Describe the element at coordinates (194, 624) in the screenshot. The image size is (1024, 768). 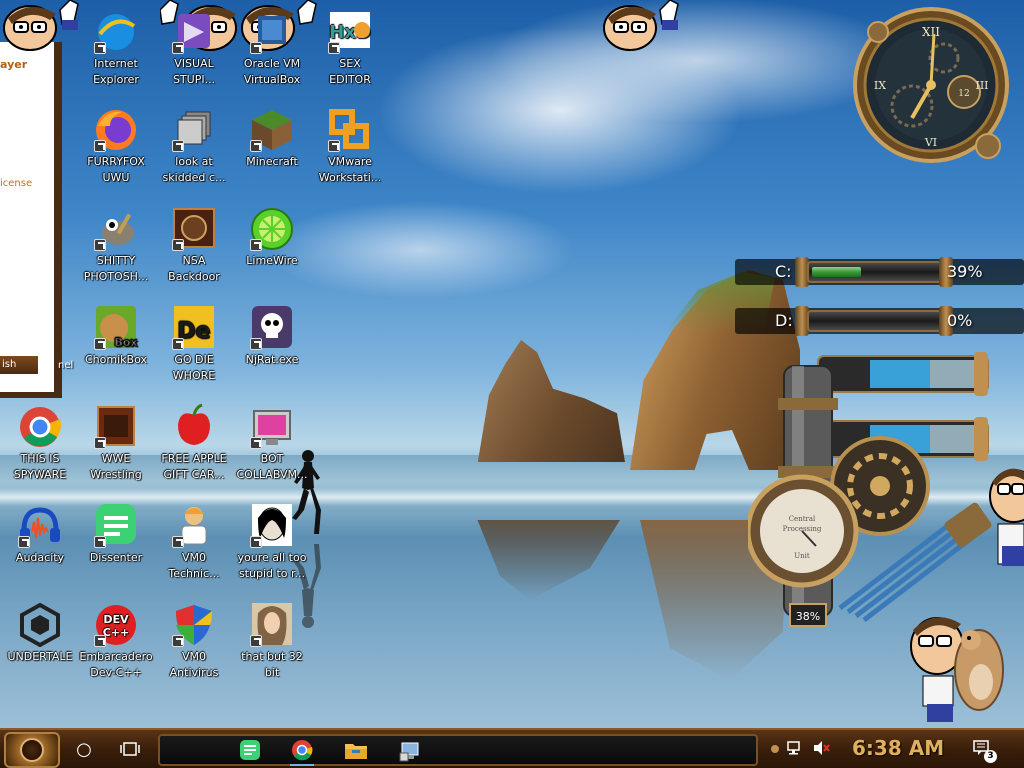
I see `vm0av-icon` at that location.